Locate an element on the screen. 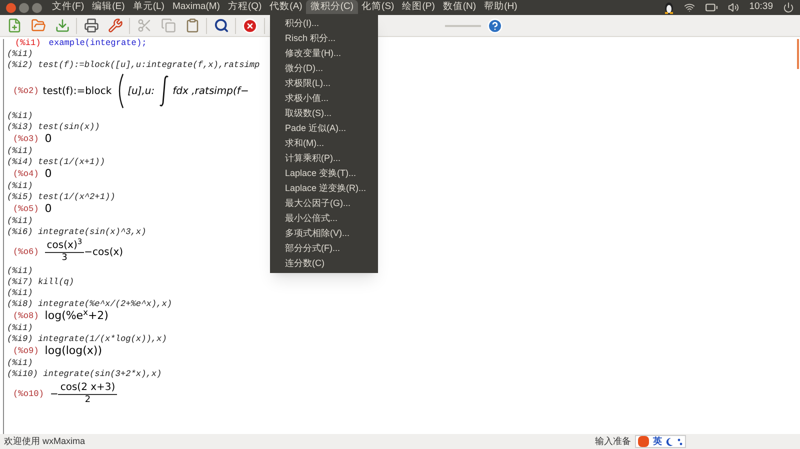  close-window-button is located at coordinates (11, 7).